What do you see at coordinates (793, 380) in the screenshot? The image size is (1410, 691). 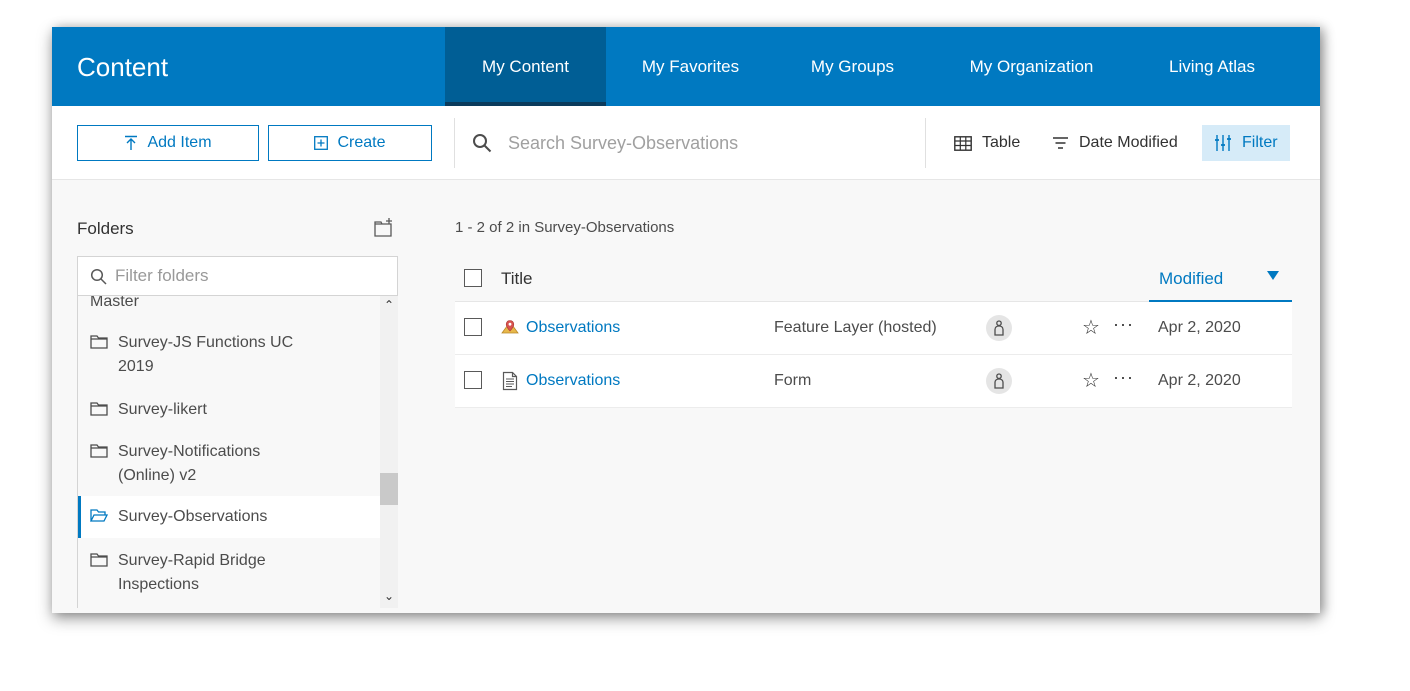 I see `item-type: Form` at bounding box center [793, 380].